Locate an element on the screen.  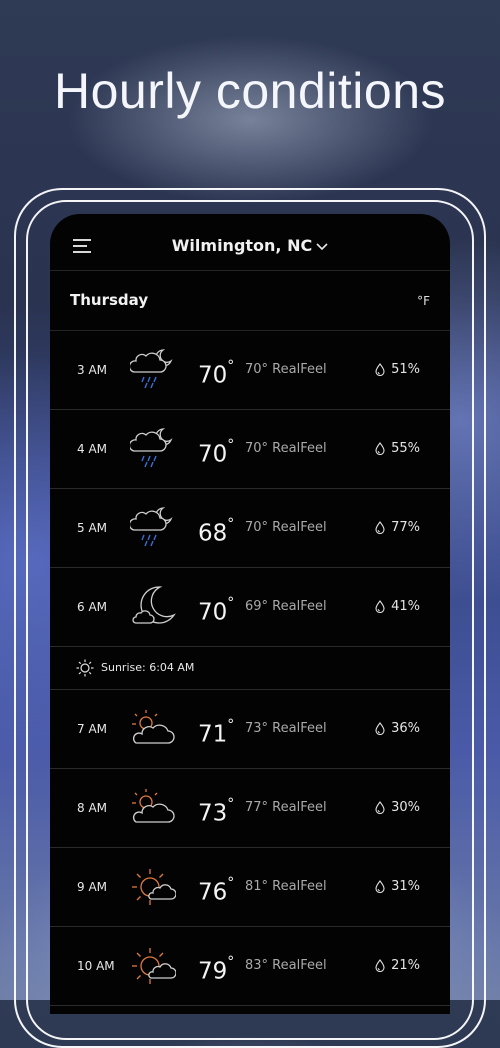
hourly-row: 7 AM 71° 73° RealFeel 36% is located at coordinates (250, 729).